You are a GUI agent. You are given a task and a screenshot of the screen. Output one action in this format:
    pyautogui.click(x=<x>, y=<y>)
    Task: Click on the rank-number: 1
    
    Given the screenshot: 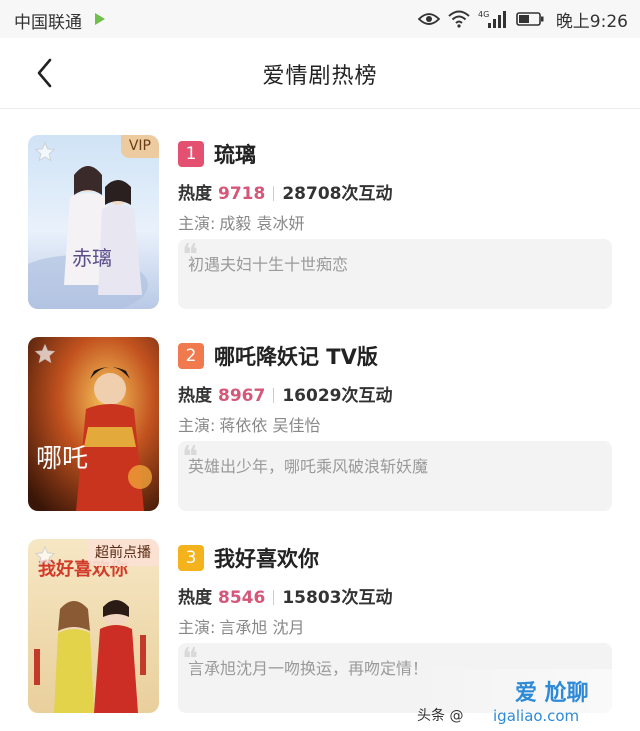 What is the action you would take?
    pyautogui.click(x=191, y=154)
    